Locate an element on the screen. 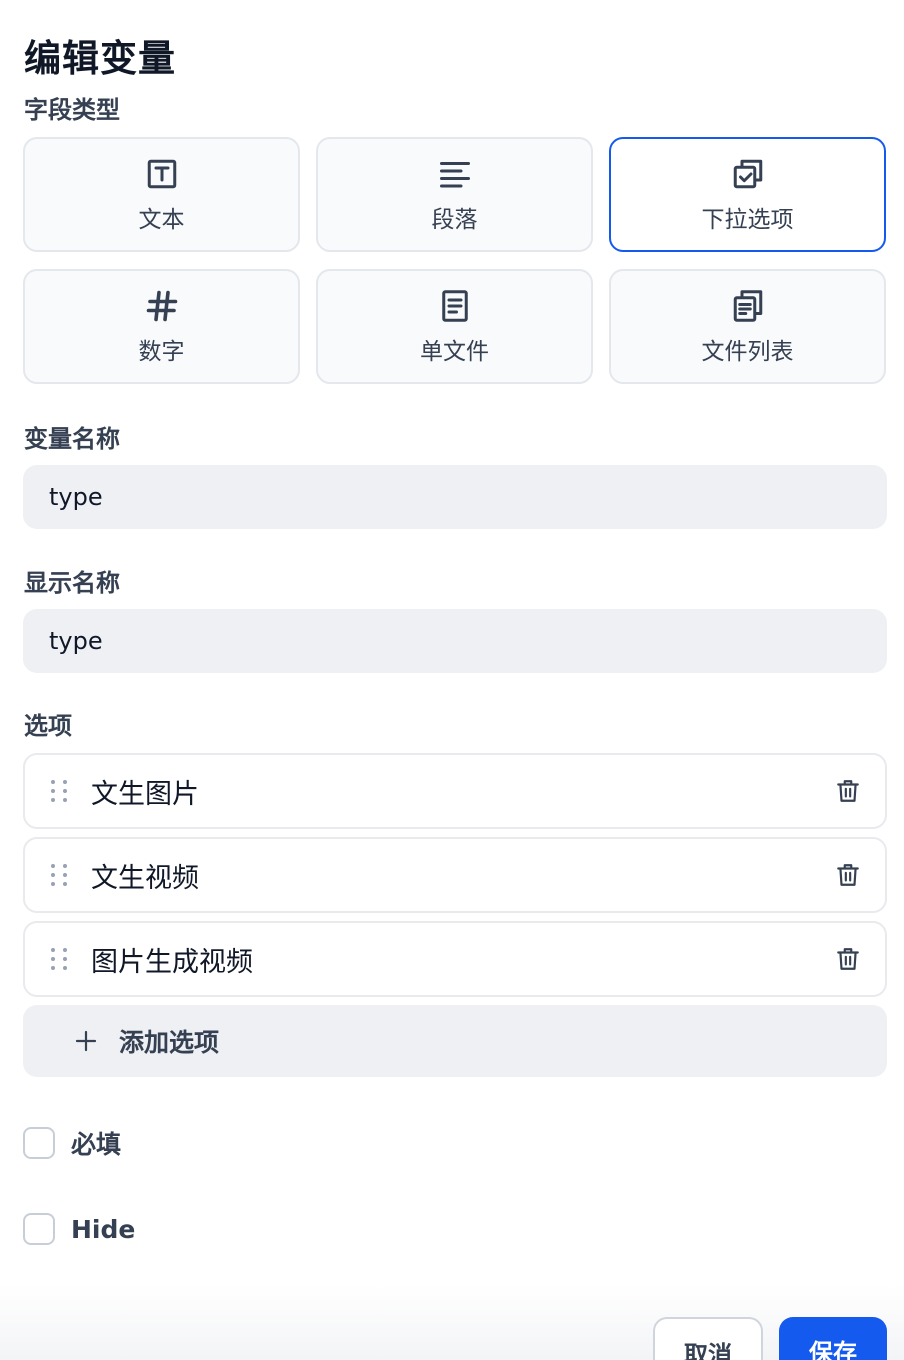 The width and height of the screenshot is (904, 1360). display-name-input is located at coordinates (455, 641).